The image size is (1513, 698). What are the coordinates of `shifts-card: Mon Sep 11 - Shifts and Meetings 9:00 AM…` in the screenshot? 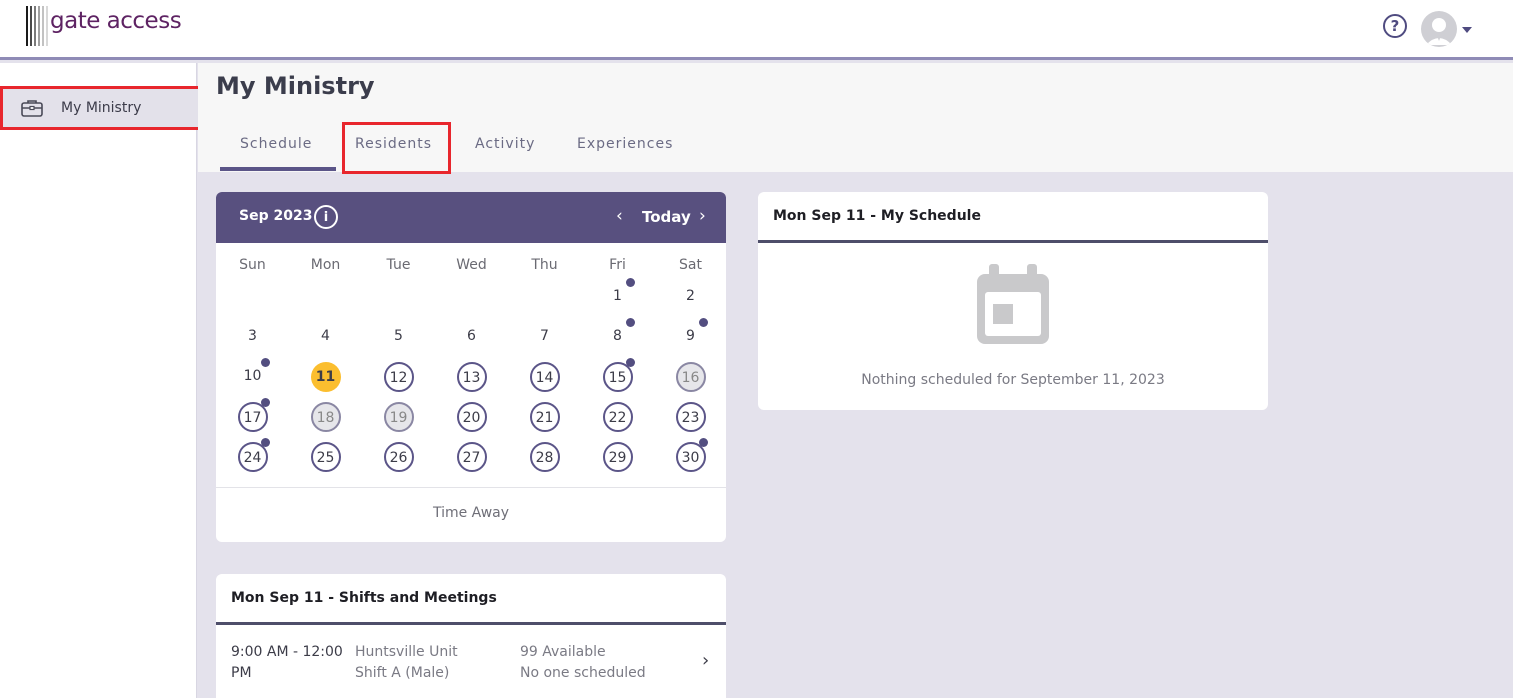 It's located at (471, 636).